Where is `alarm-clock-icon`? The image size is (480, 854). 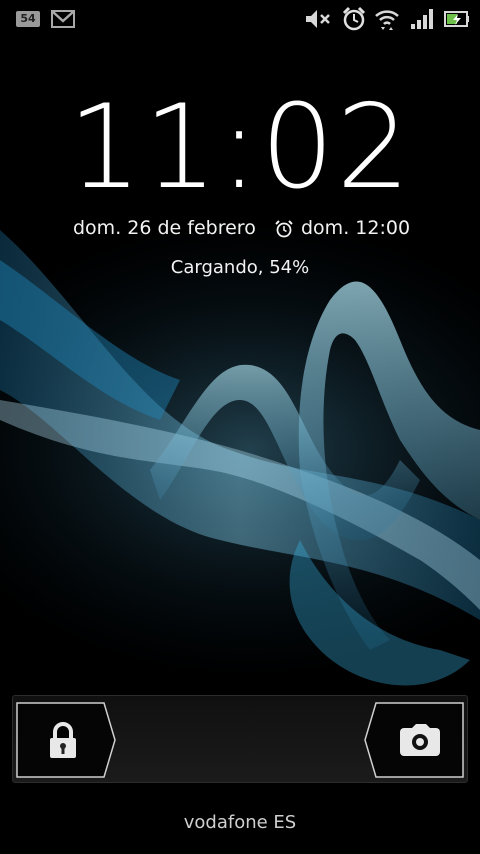
alarm-clock-icon is located at coordinates (354, 19).